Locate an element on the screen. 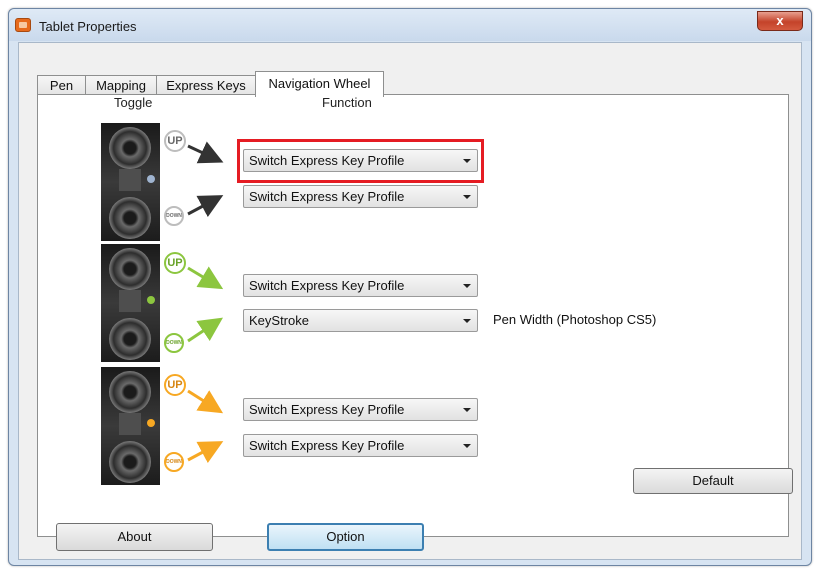 Image resolution: width=819 pixels, height=571 pixels. tab-navigation-wheel: Navigation Wheel is located at coordinates (319, 84).